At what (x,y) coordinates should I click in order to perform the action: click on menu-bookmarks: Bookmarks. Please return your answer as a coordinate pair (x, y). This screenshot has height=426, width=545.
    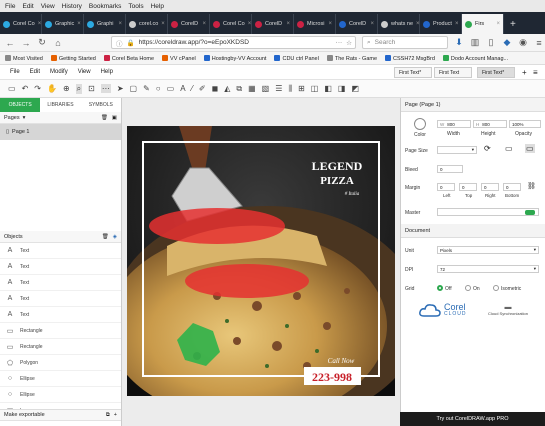
    Looking at the image, I should click on (105, 6).